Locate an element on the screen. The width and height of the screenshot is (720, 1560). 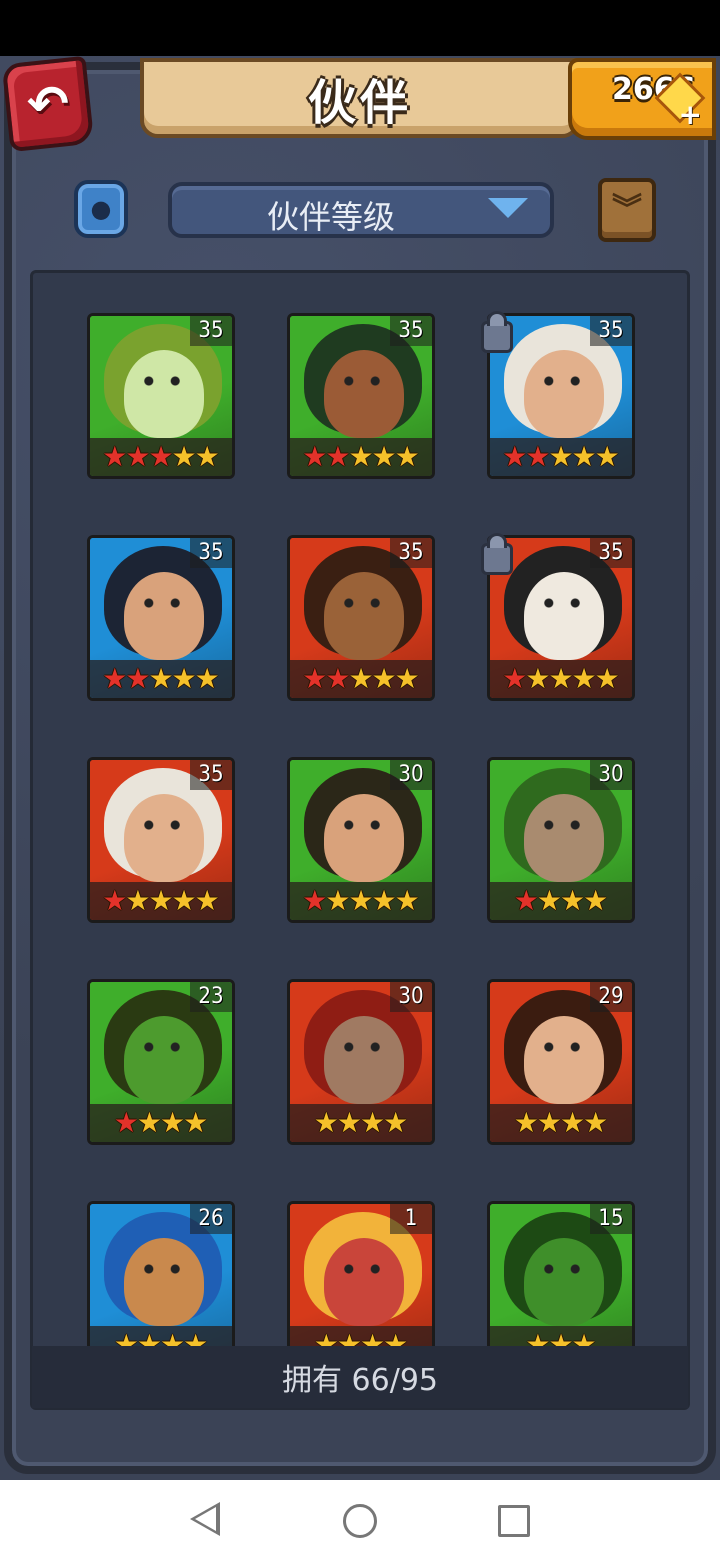
title-banner: 伙伴 is located at coordinates (360, 98).